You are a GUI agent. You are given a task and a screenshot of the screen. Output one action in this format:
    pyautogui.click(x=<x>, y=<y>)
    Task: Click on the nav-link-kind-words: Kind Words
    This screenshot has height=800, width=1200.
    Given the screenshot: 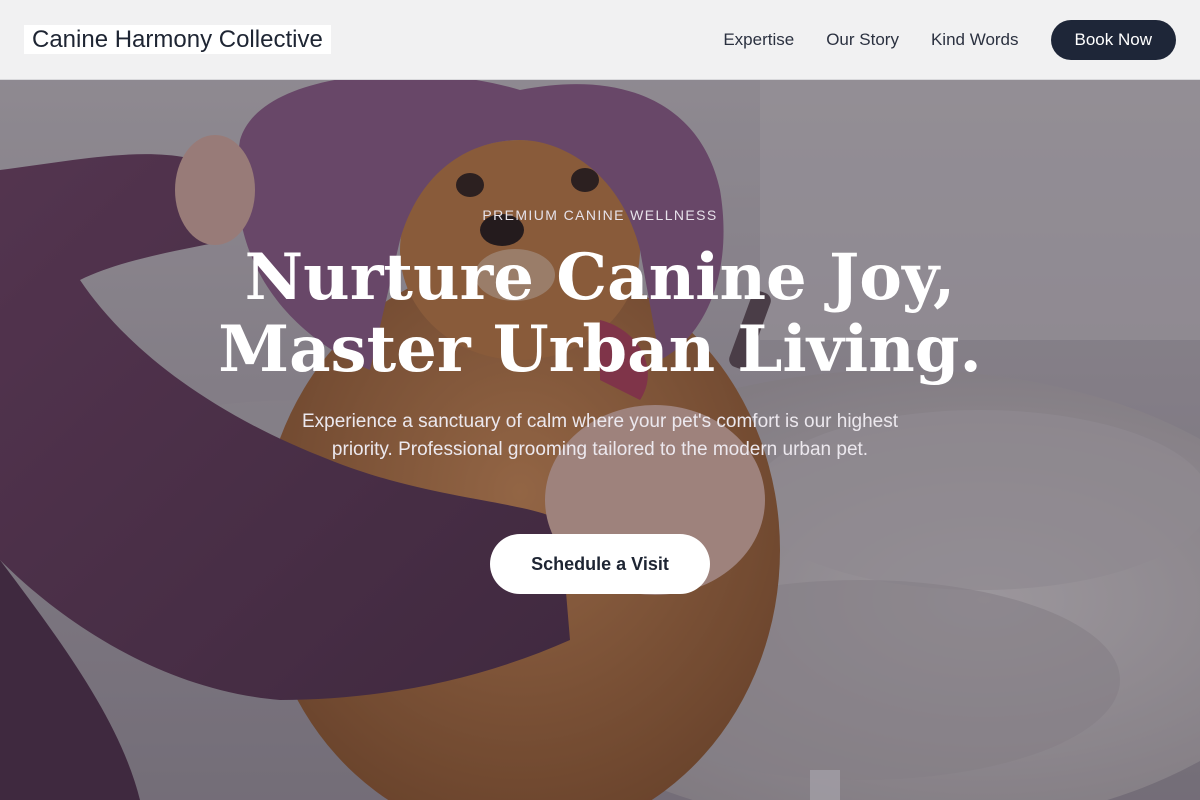 What is the action you would take?
    pyautogui.click(x=975, y=40)
    